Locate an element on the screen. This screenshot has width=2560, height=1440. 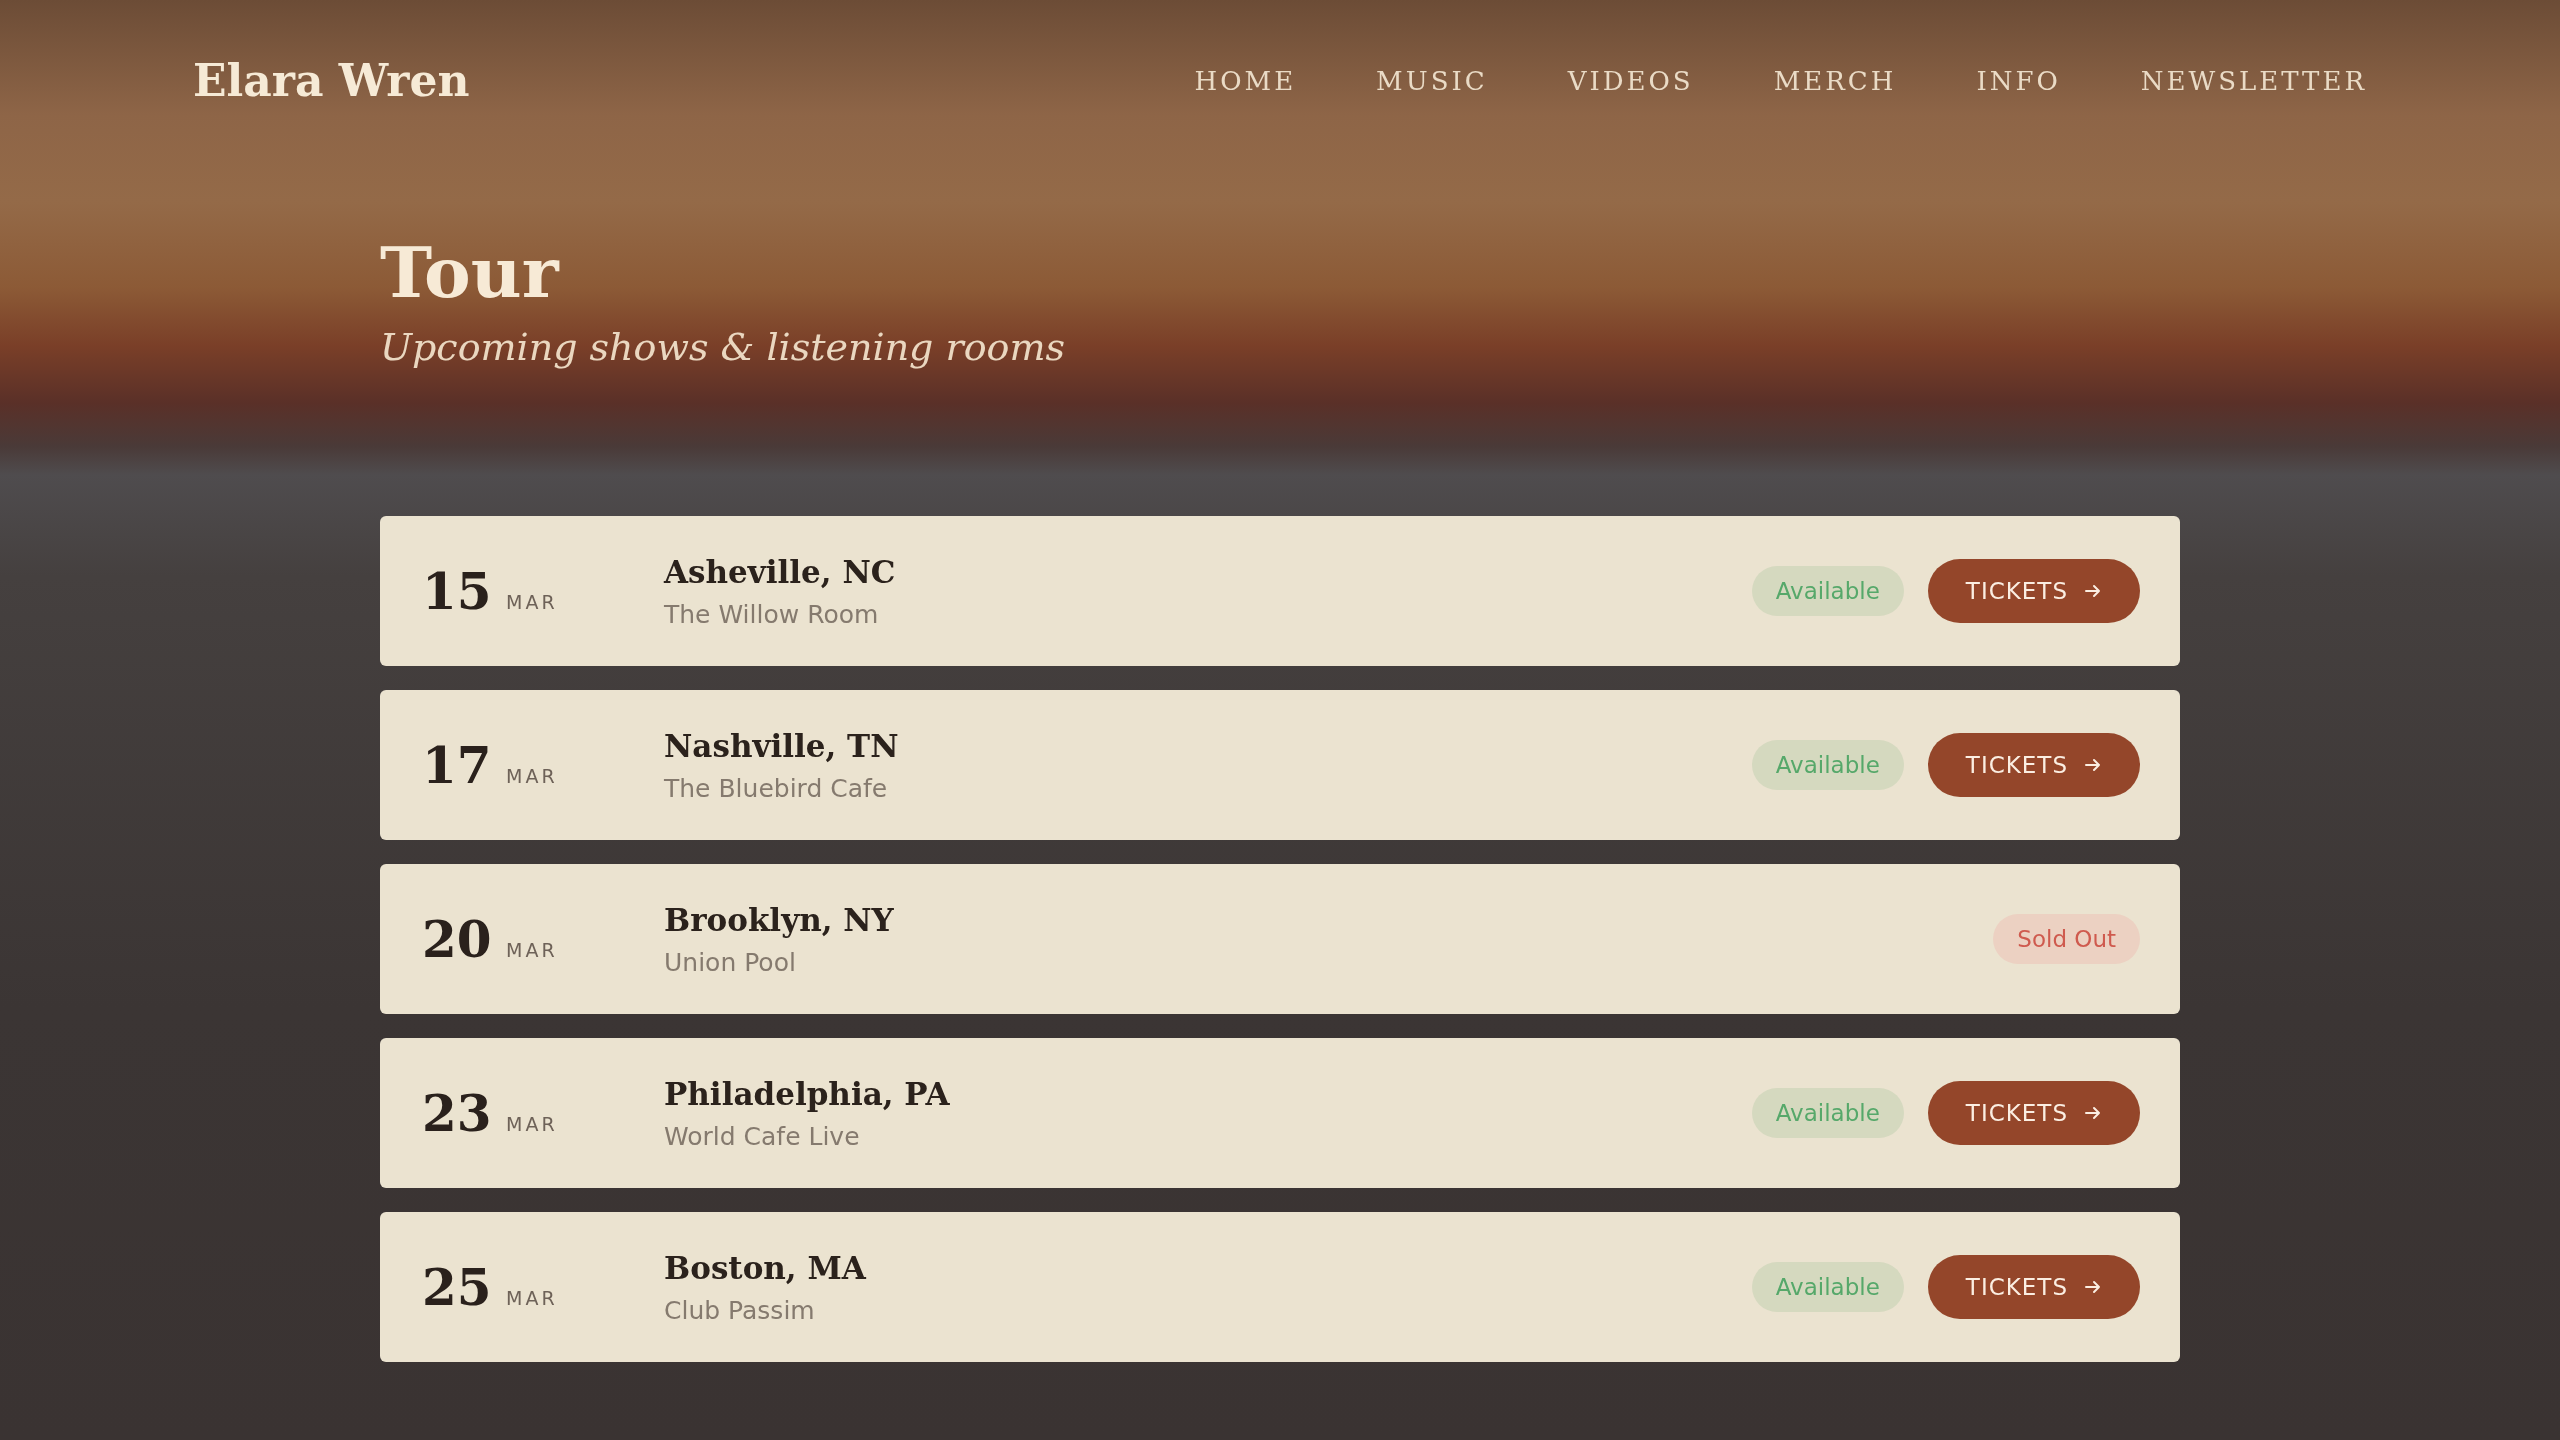
venue-name: World Cafe Live is located at coordinates (762, 1136).